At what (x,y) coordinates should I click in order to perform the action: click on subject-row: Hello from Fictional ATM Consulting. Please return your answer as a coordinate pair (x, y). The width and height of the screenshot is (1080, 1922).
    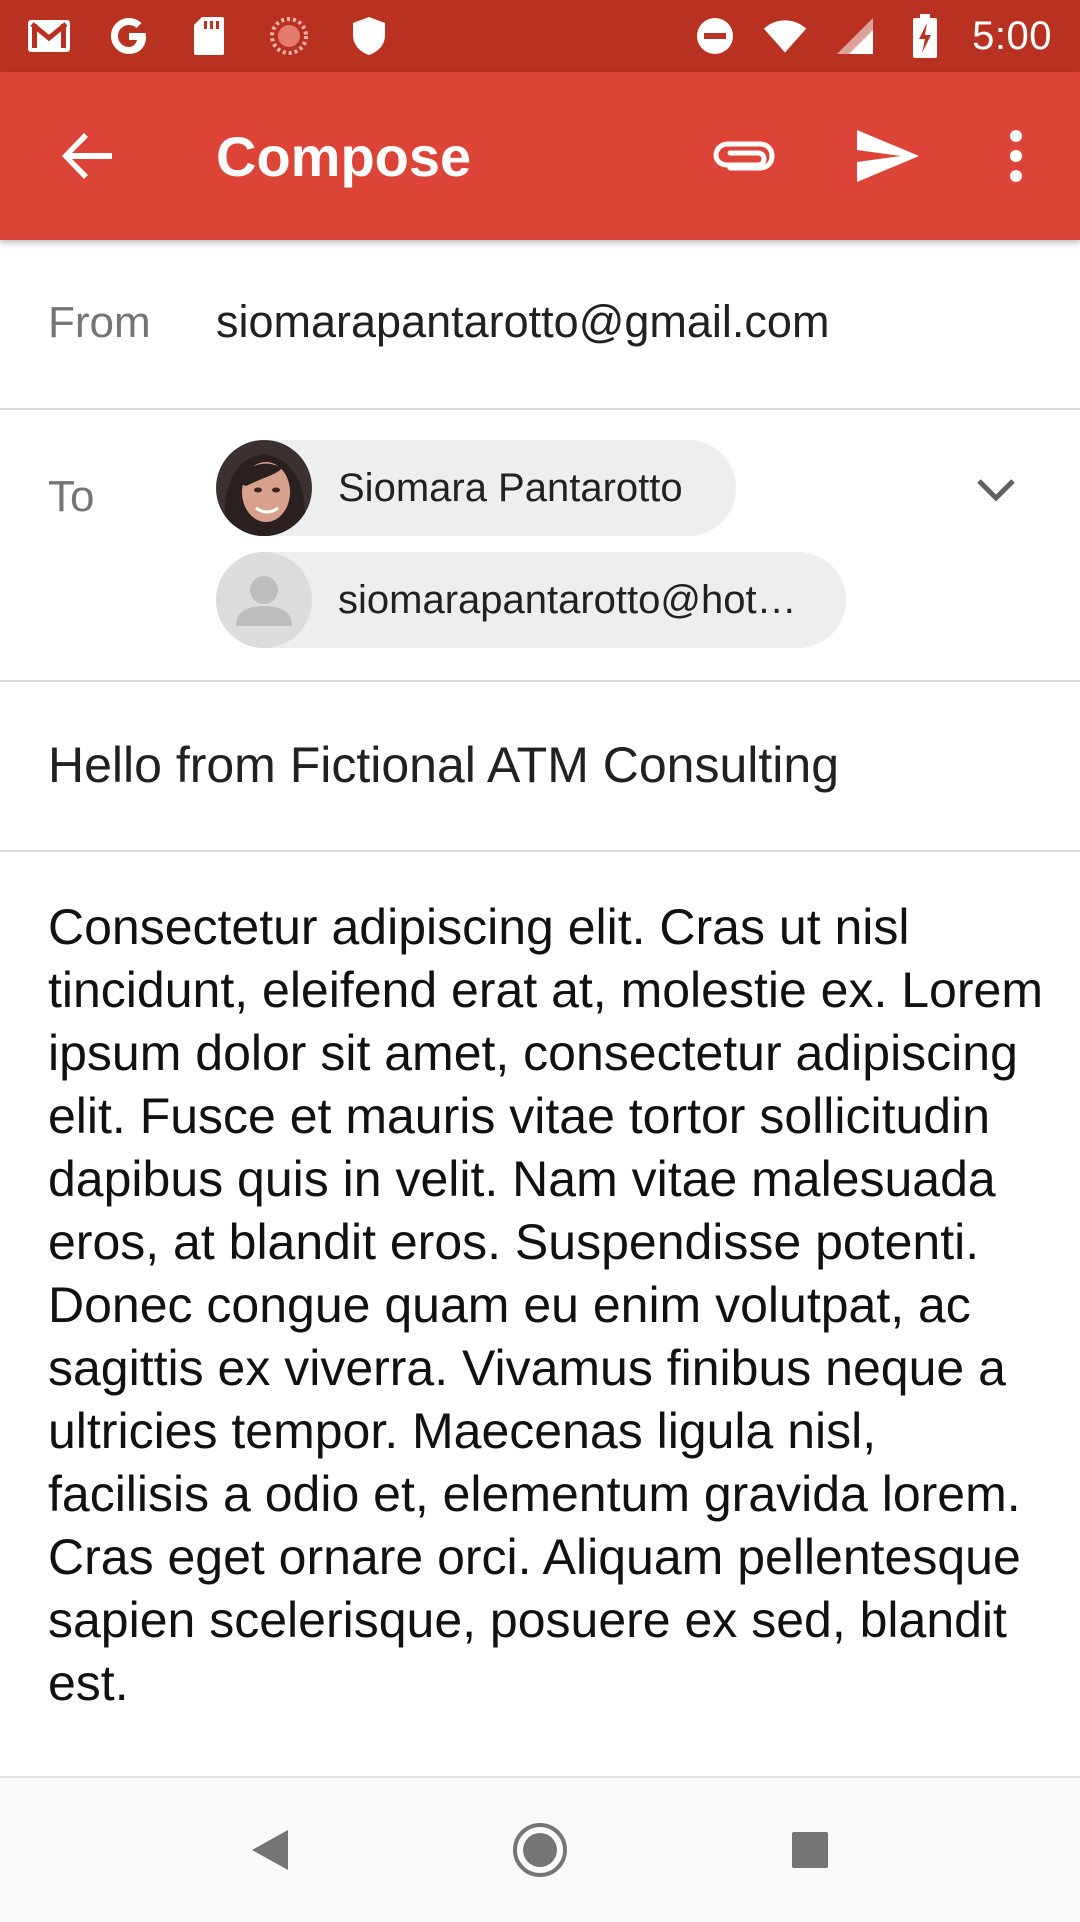
    Looking at the image, I should click on (540, 767).